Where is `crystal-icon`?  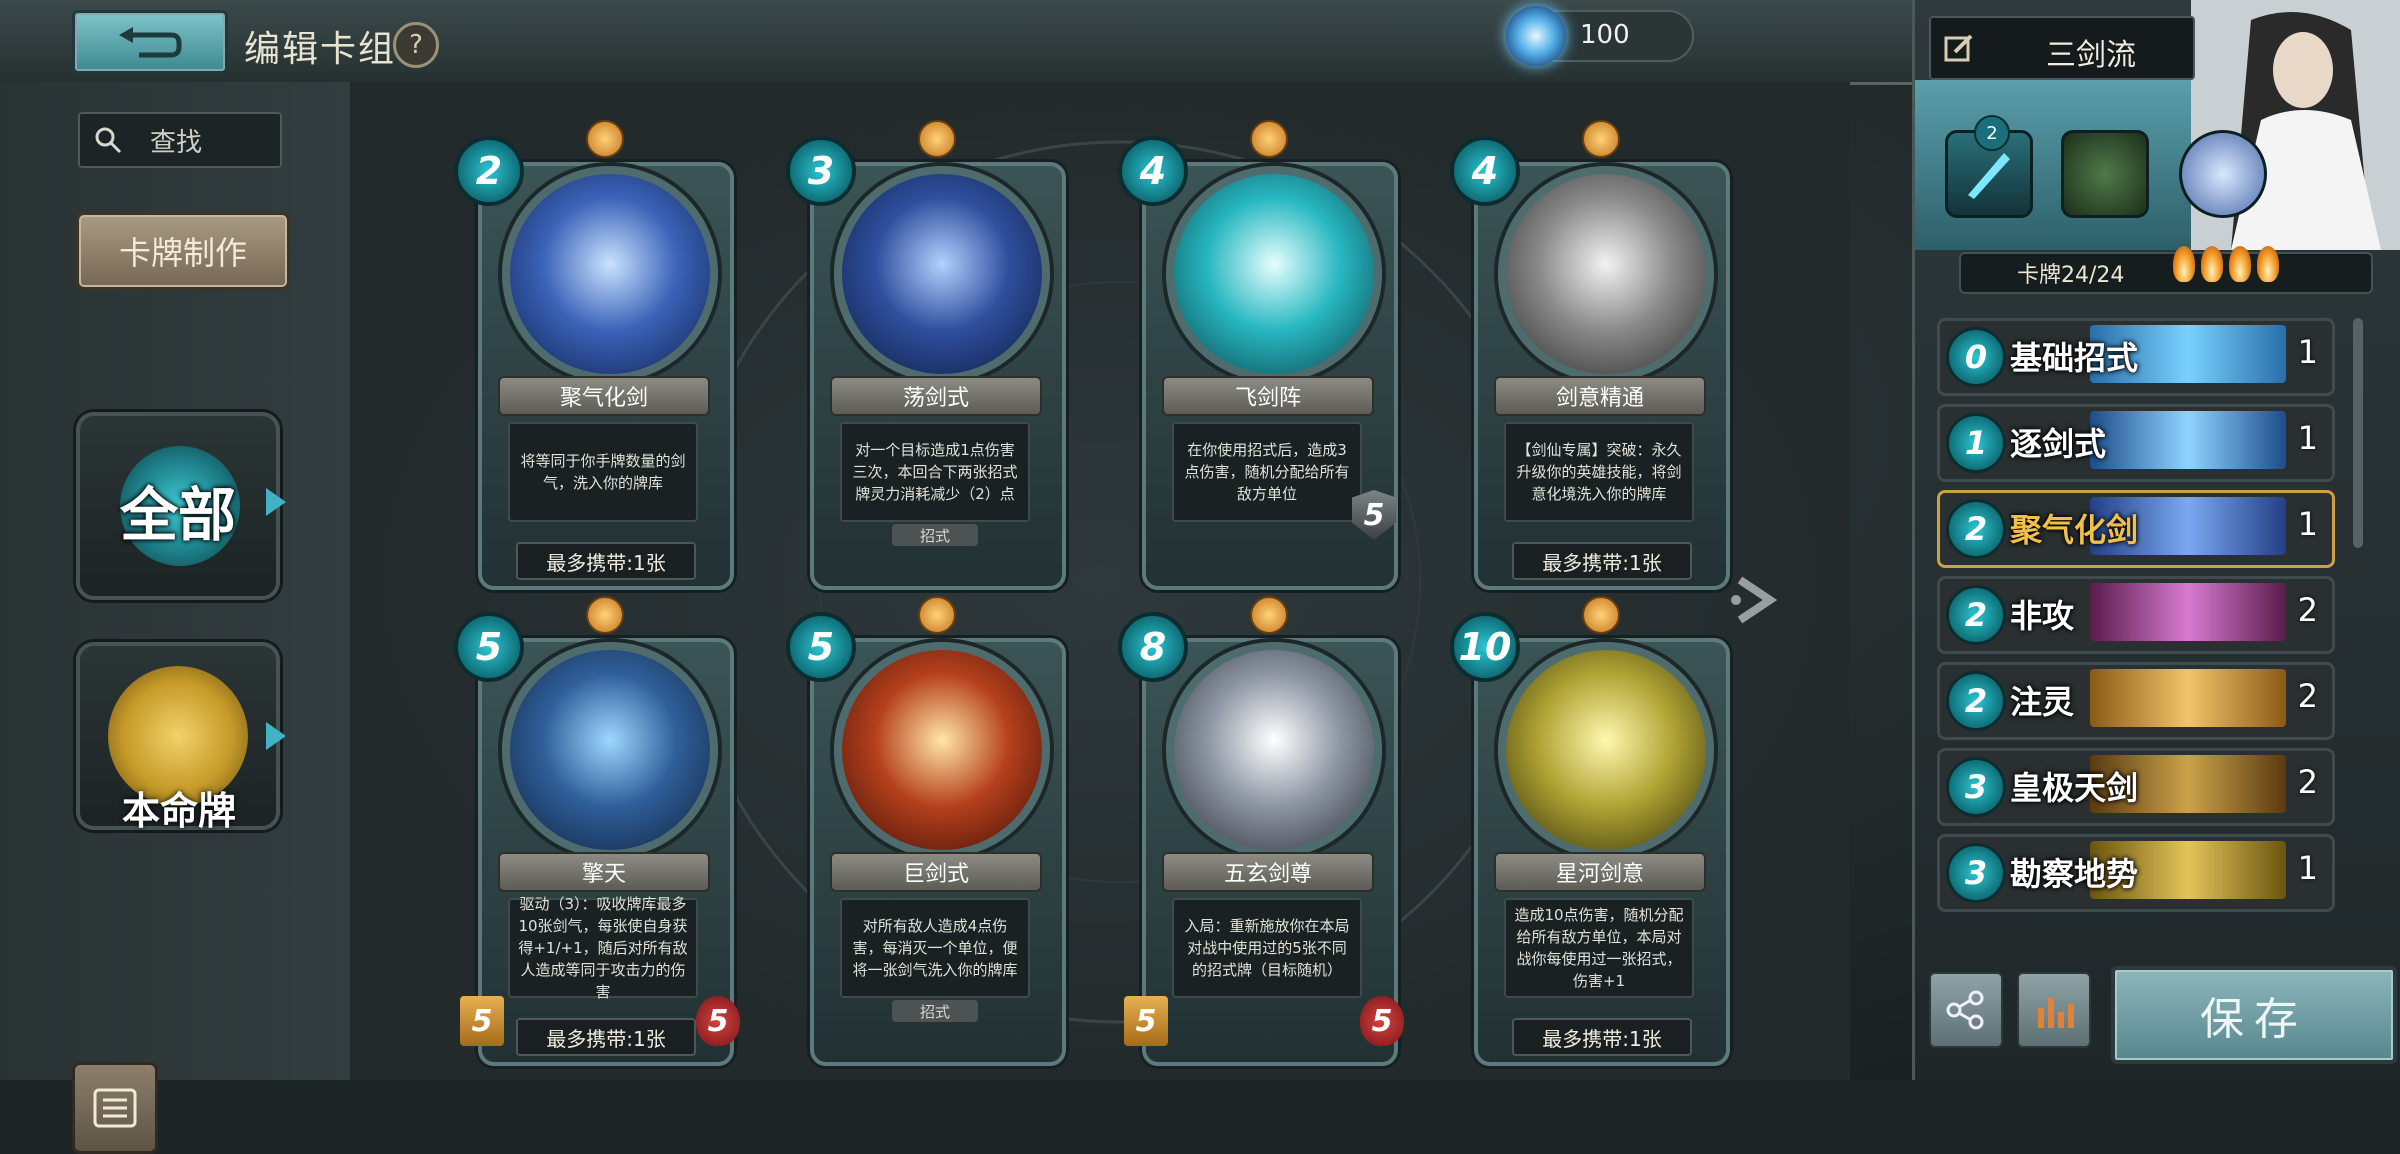
crystal-icon is located at coordinates (1536, 36).